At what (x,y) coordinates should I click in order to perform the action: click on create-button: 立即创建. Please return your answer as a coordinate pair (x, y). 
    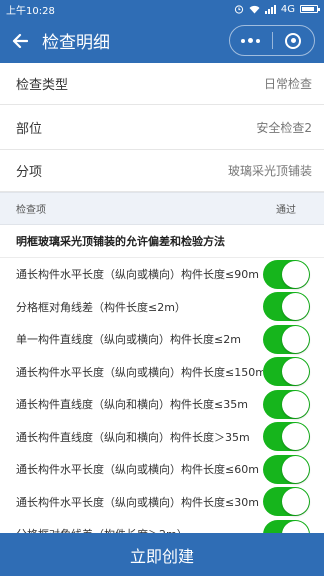
    Looking at the image, I should click on (162, 554).